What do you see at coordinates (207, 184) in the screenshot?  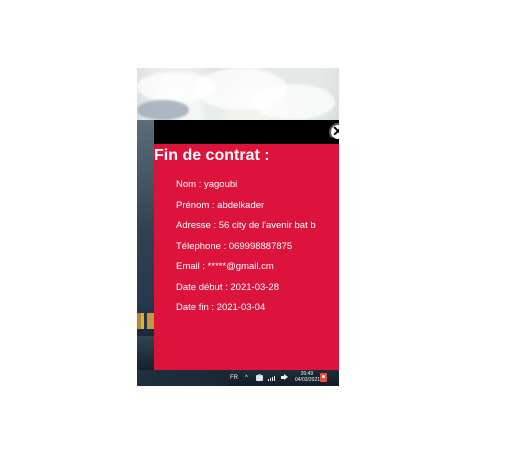 I see `detail-nom: Nom : yagoubi` at bounding box center [207, 184].